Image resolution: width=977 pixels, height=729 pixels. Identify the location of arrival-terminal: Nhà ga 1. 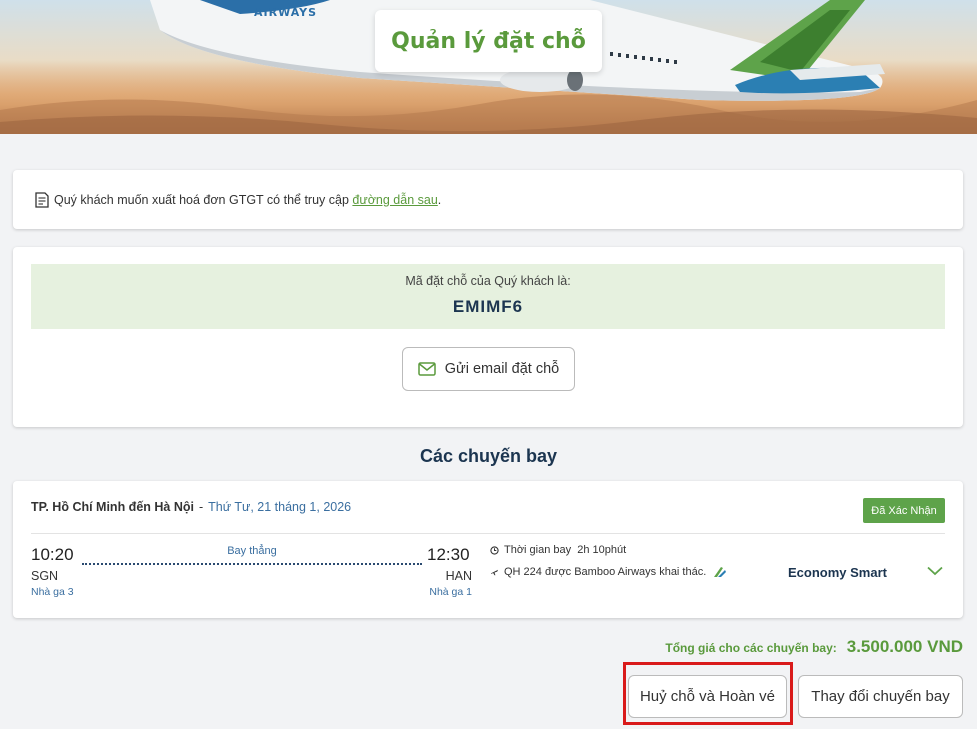
(450, 592).